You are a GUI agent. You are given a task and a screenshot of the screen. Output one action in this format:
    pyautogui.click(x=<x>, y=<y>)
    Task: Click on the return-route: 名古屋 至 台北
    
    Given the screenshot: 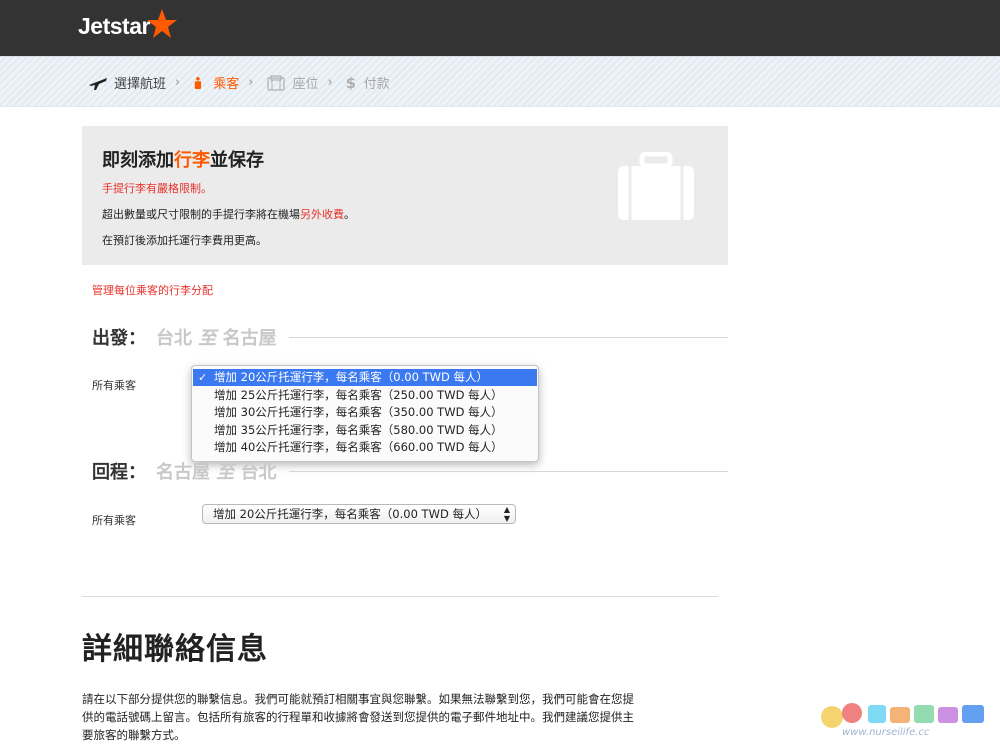 What is the action you would take?
    pyautogui.click(x=216, y=471)
    